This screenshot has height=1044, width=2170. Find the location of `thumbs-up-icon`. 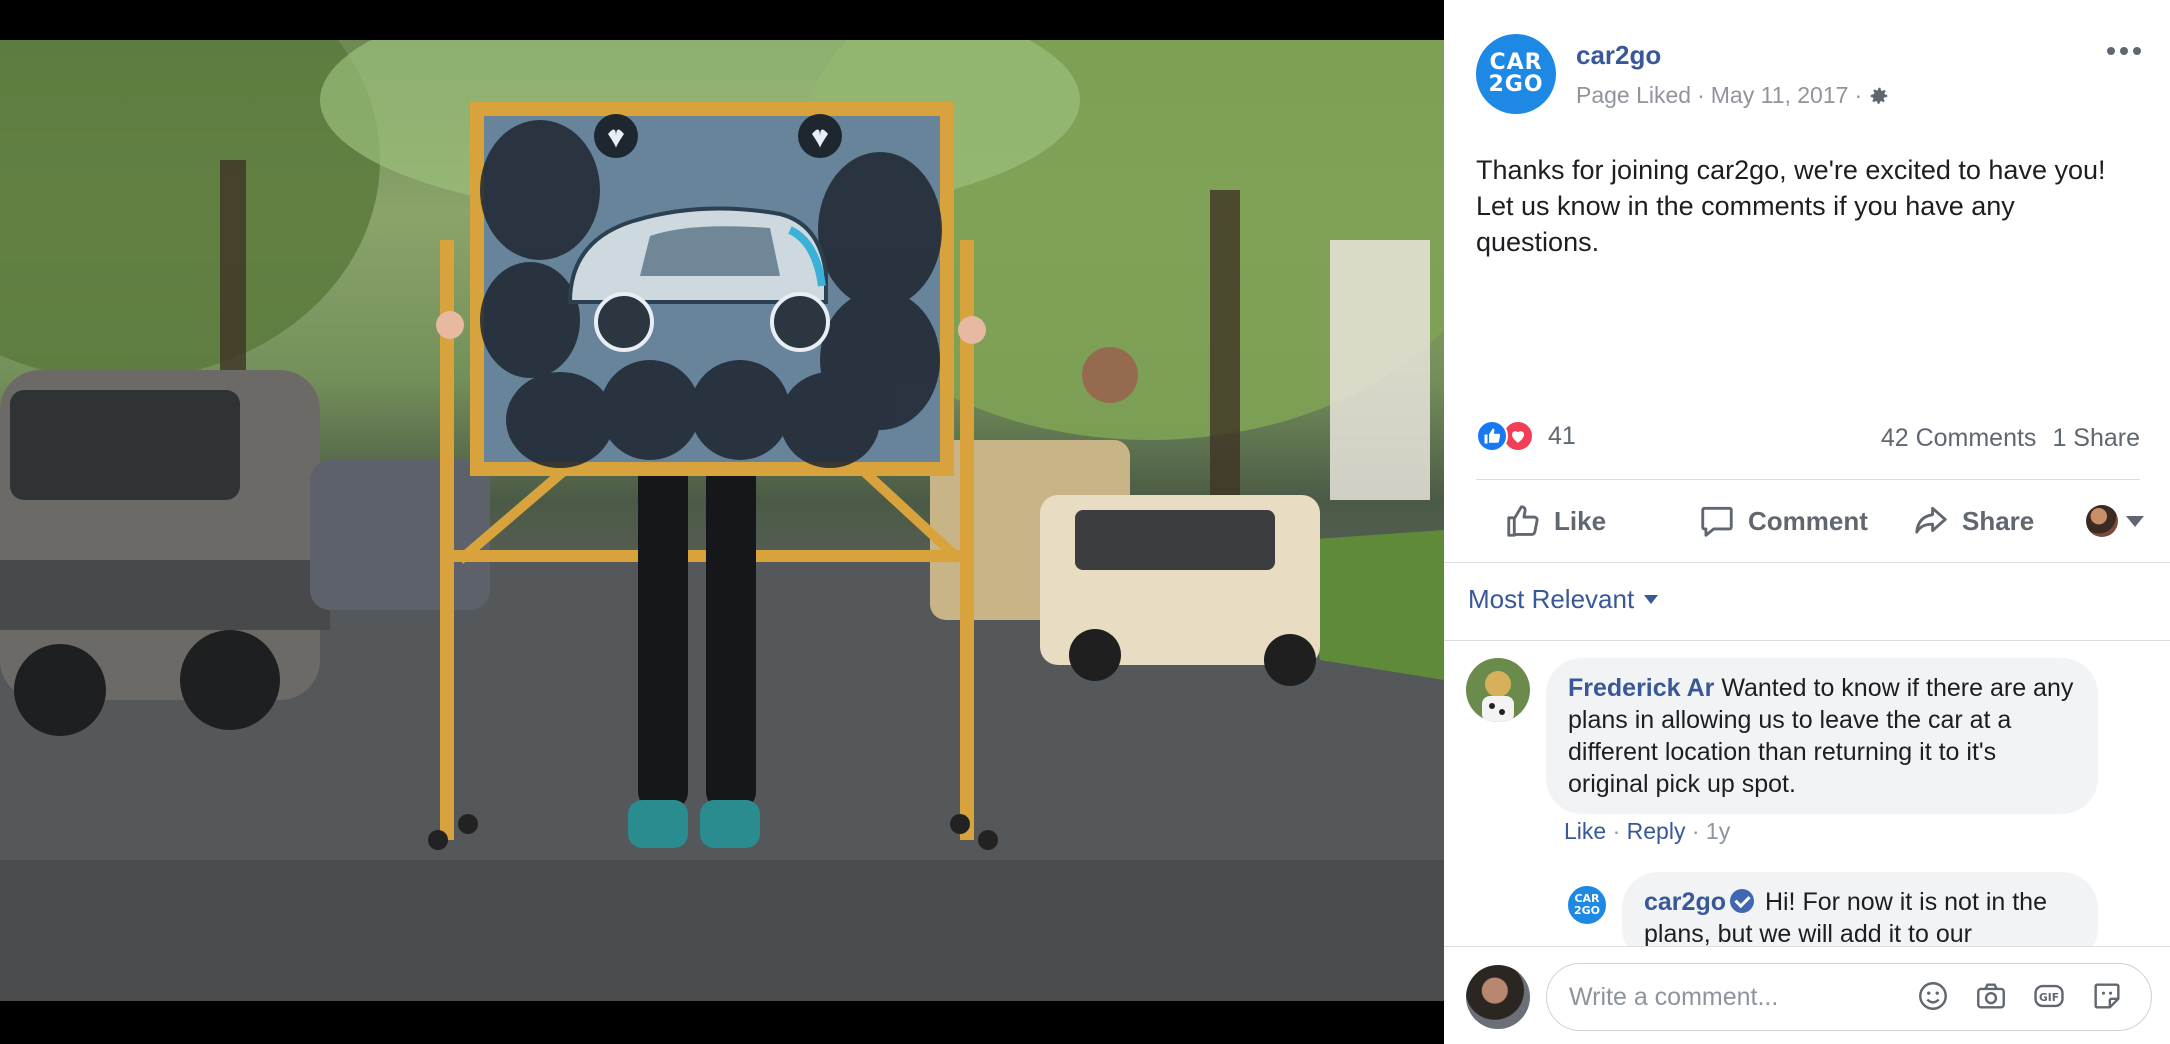

thumbs-up-icon is located at coordinates (1523, 521).